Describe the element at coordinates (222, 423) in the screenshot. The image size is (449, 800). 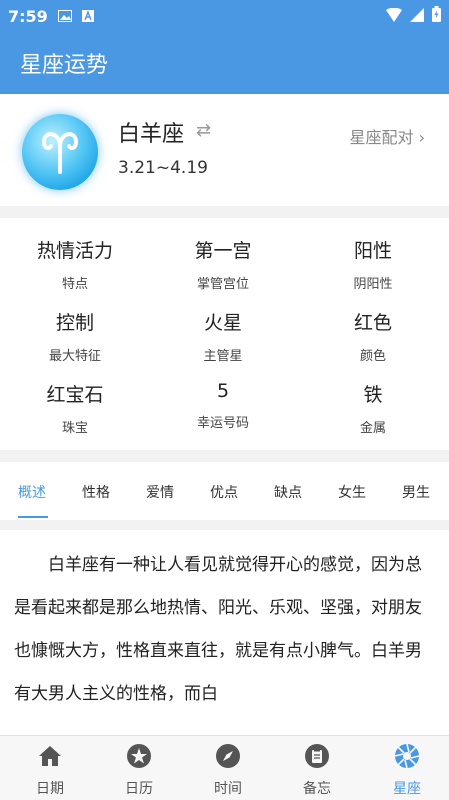
I see `info-label: 幸运号码` at that location.